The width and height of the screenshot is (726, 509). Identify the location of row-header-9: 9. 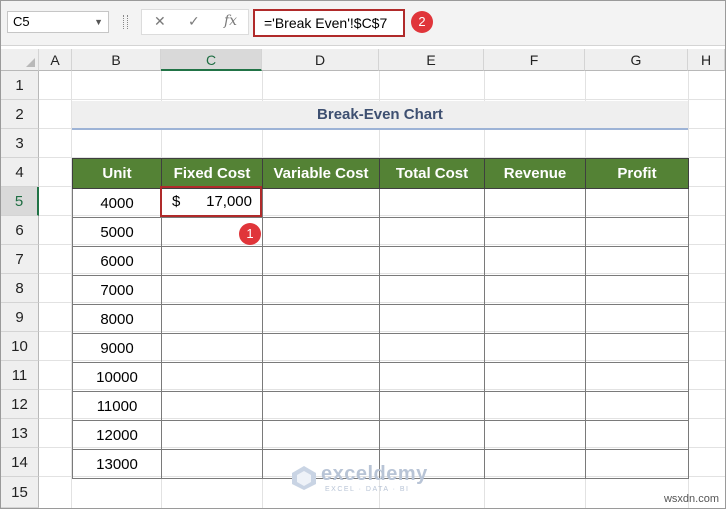
(20, 317).